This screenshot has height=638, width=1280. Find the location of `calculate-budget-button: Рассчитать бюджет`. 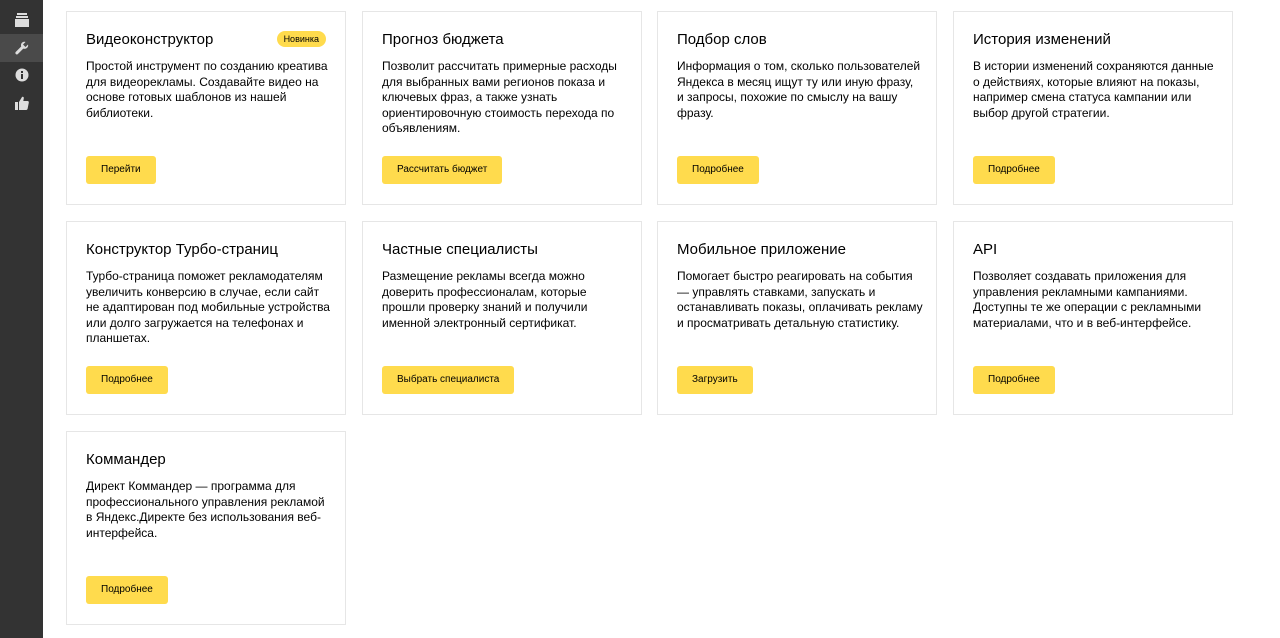

calculate-budget-button: Рассчитать бюджет is located at coordinates (442, 170).